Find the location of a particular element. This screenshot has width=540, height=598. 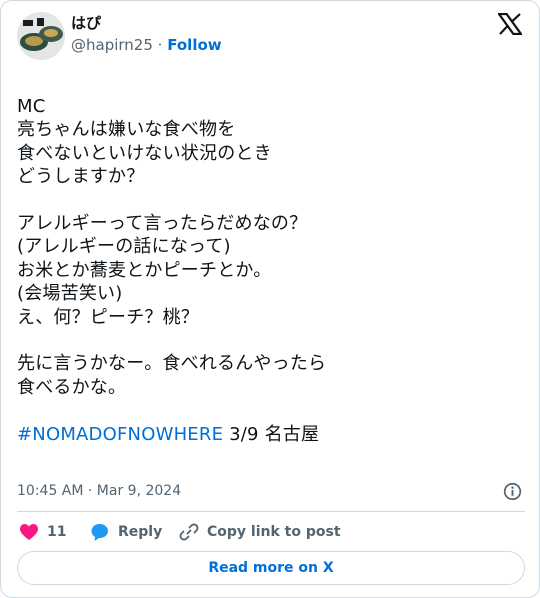

x-logo-icon is located at coordinates (510, 24).